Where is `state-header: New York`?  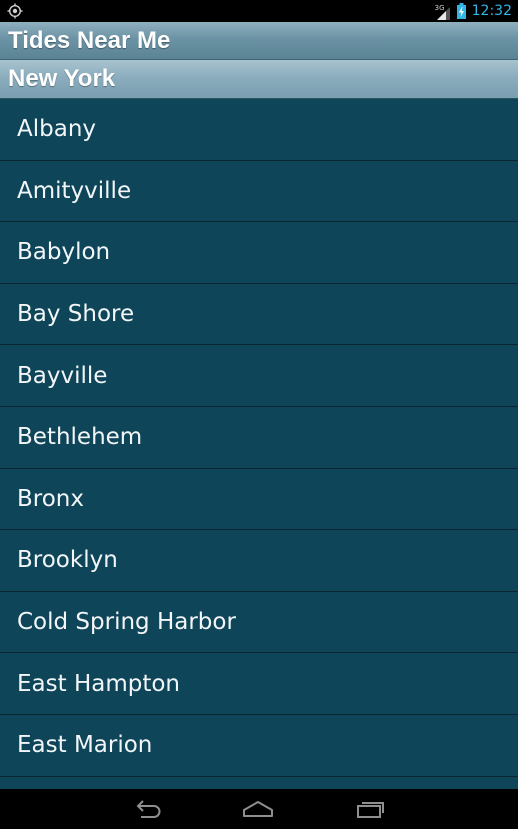 state-header: New York is located at coordinates (259, 79).